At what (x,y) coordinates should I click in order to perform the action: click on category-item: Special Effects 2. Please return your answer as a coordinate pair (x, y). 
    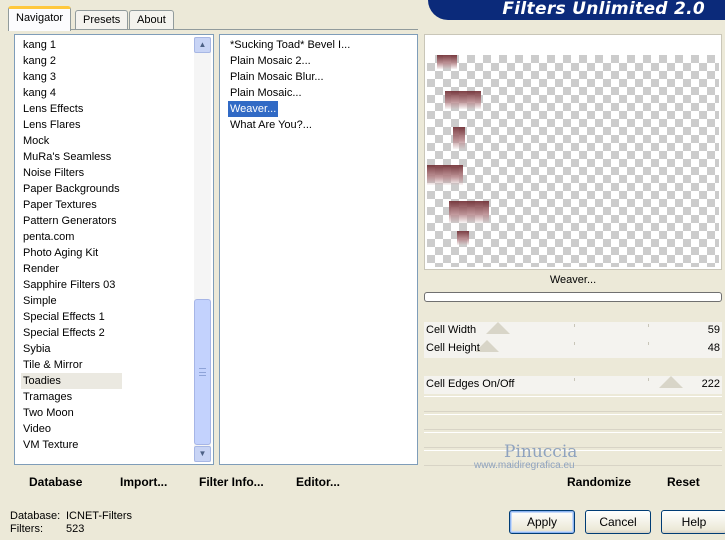
    Looking at the image, I should click on (71, 333).